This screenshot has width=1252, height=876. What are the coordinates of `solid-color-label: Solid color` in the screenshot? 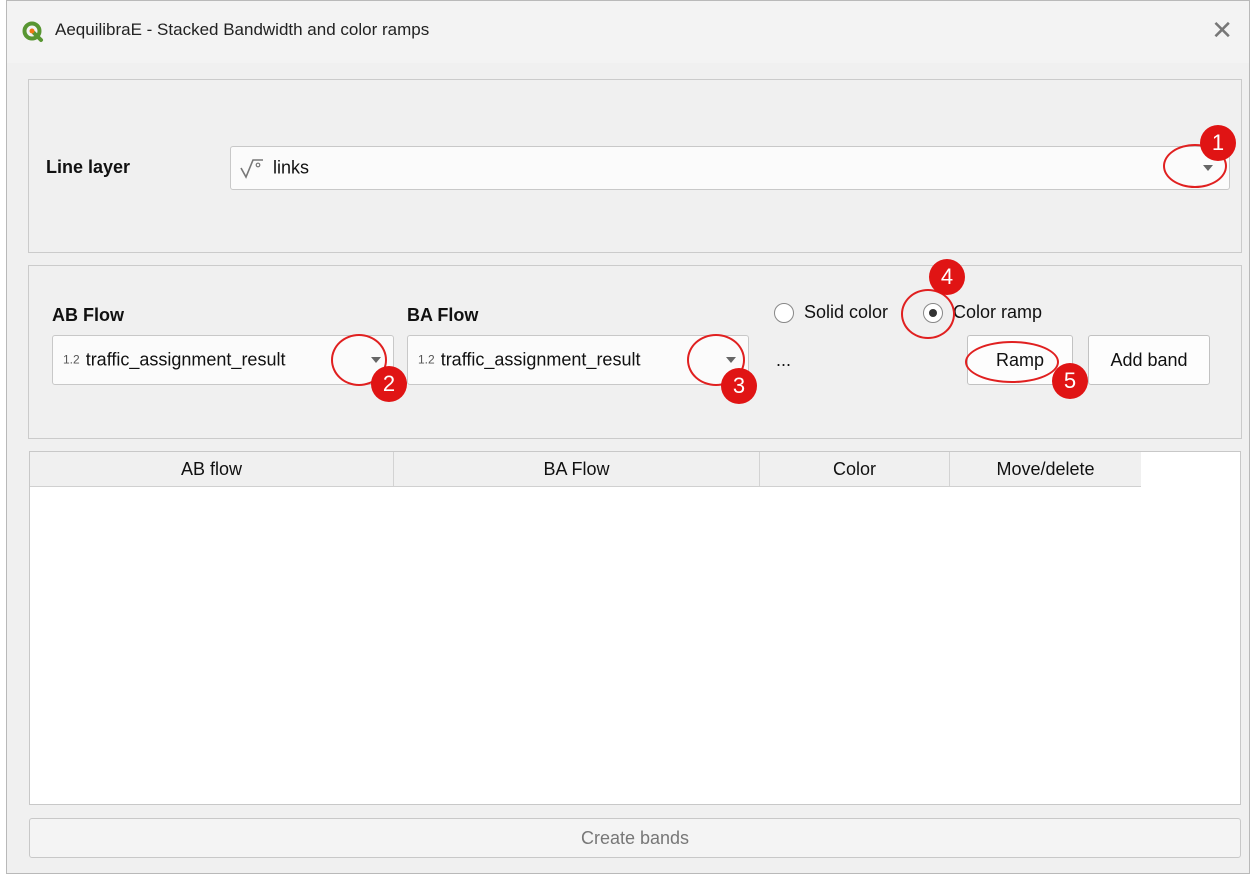 It's located at (846, 312).